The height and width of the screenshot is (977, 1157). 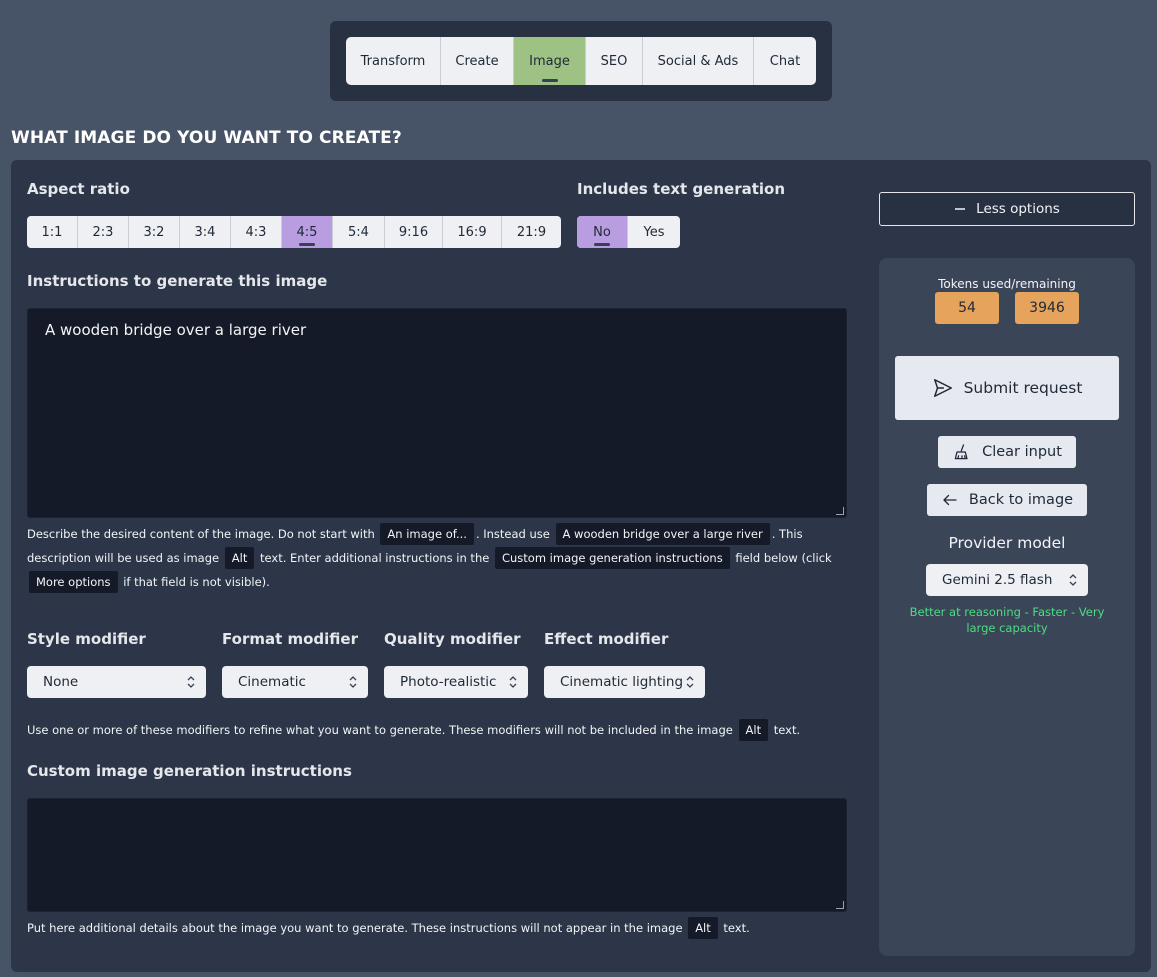 What do you see at coordinates (960, 209) in the screenshot?
I see `minus-icon` at bounding box center [960, 209].